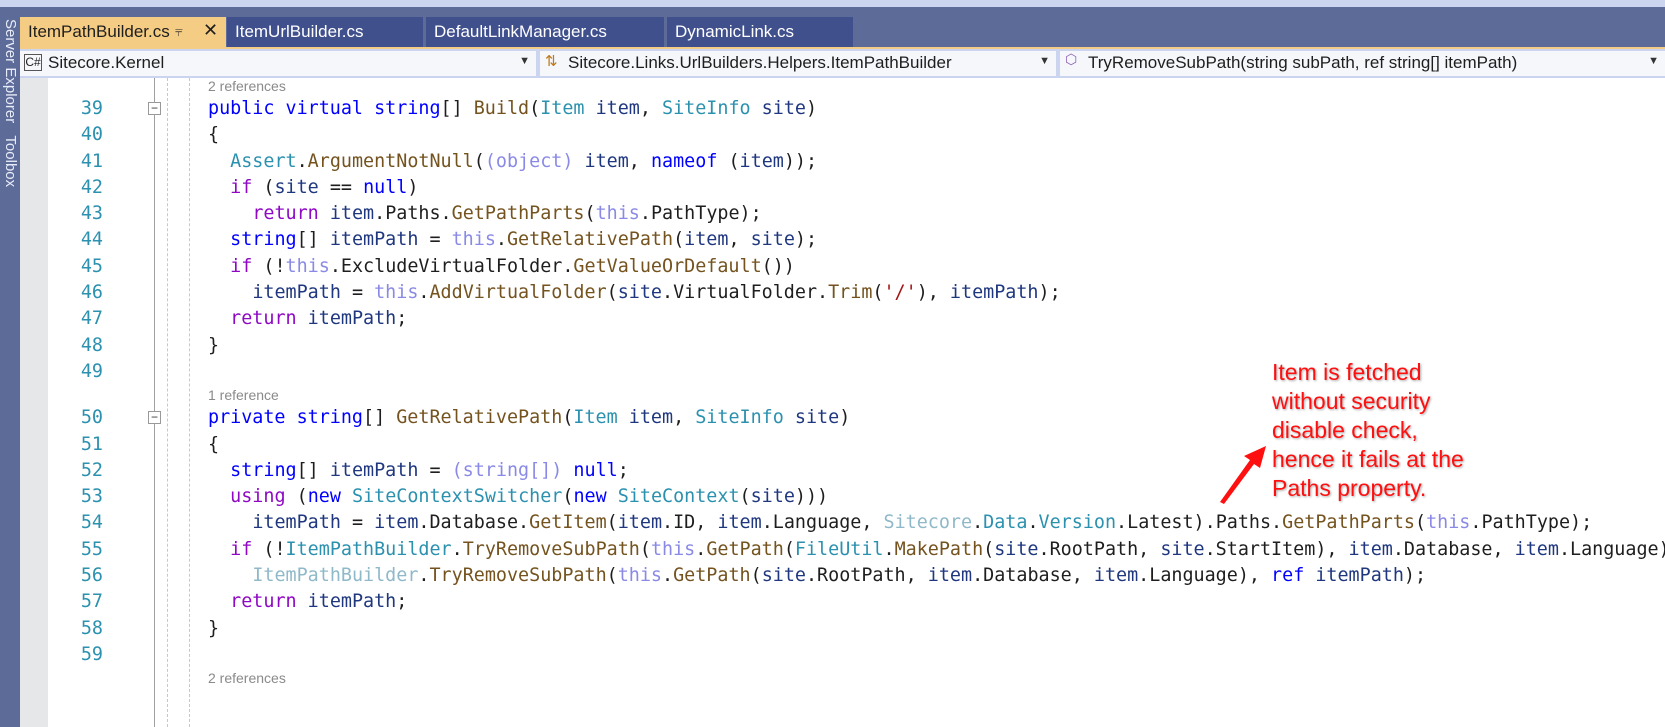 The height and width of the screenshot is (727, 1665). What do you see at coordinates (928, 523) in the screenshot?
I see `code-token: Sitecore` at bounding box center [928, 523].